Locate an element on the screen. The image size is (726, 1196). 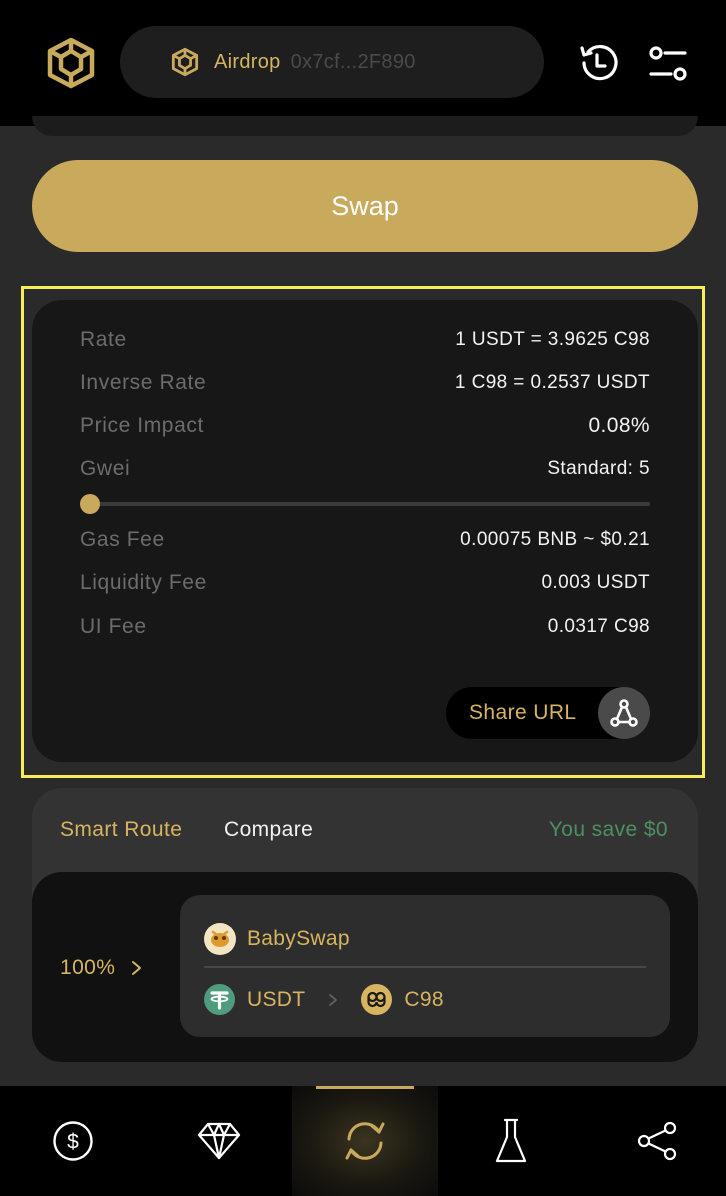
share-icon is located at coordinates (657, 1141).